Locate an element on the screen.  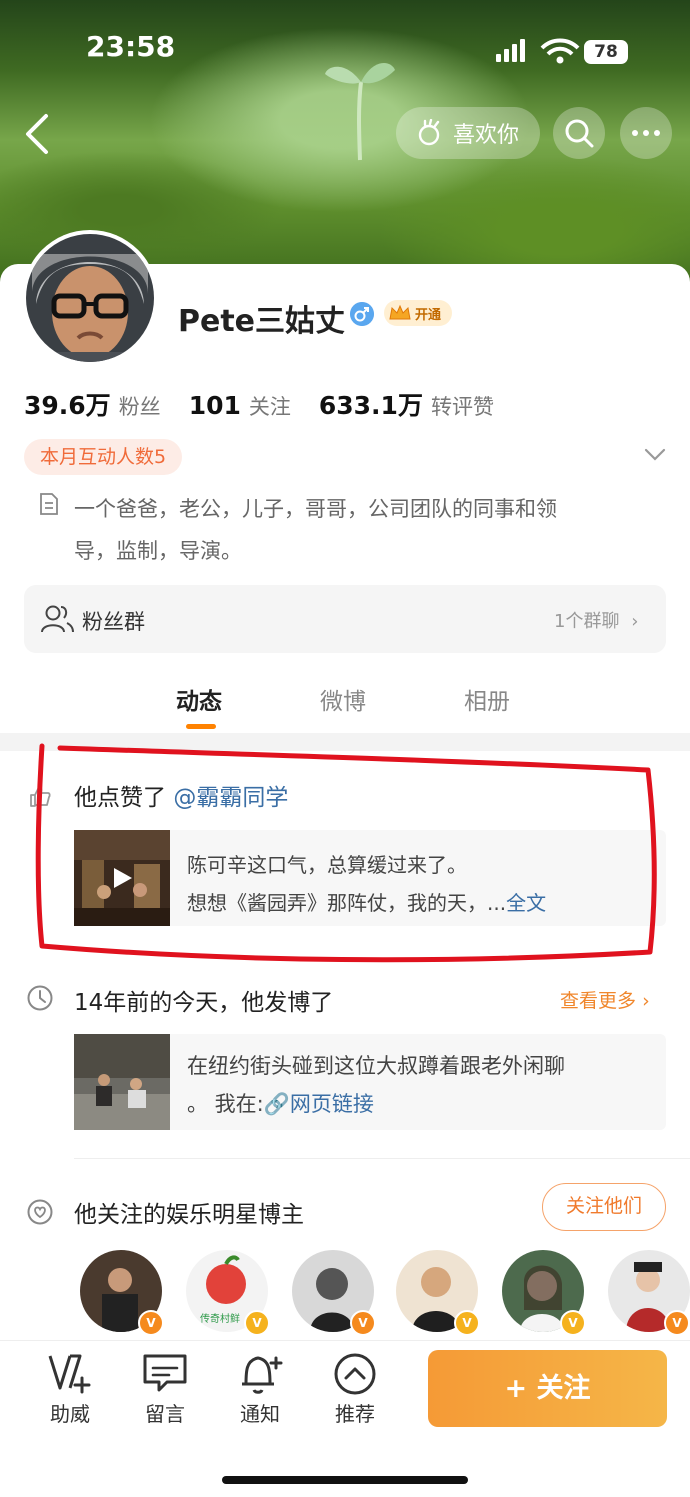
more-dots-icon is located at coordinates (646, 133).